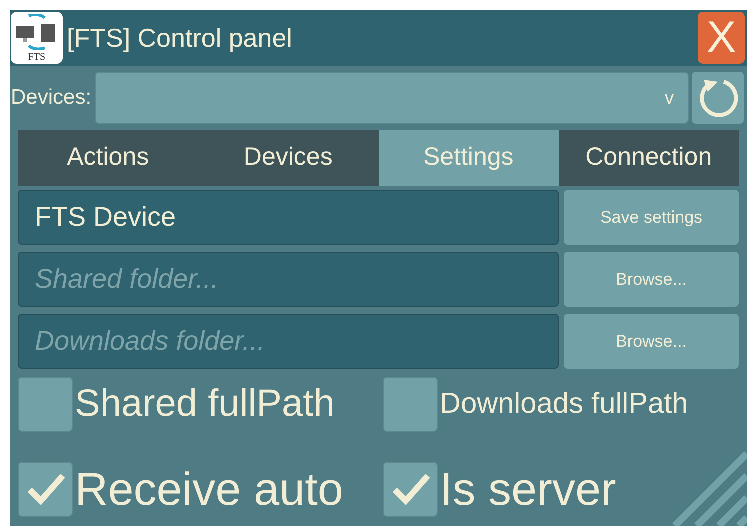 The width and height of the screenshot is (747, 526). What do you see at coordinates (51, 98) in the screenshot?
I see `devices-label: Devices:` at bounding box center [51, 98].